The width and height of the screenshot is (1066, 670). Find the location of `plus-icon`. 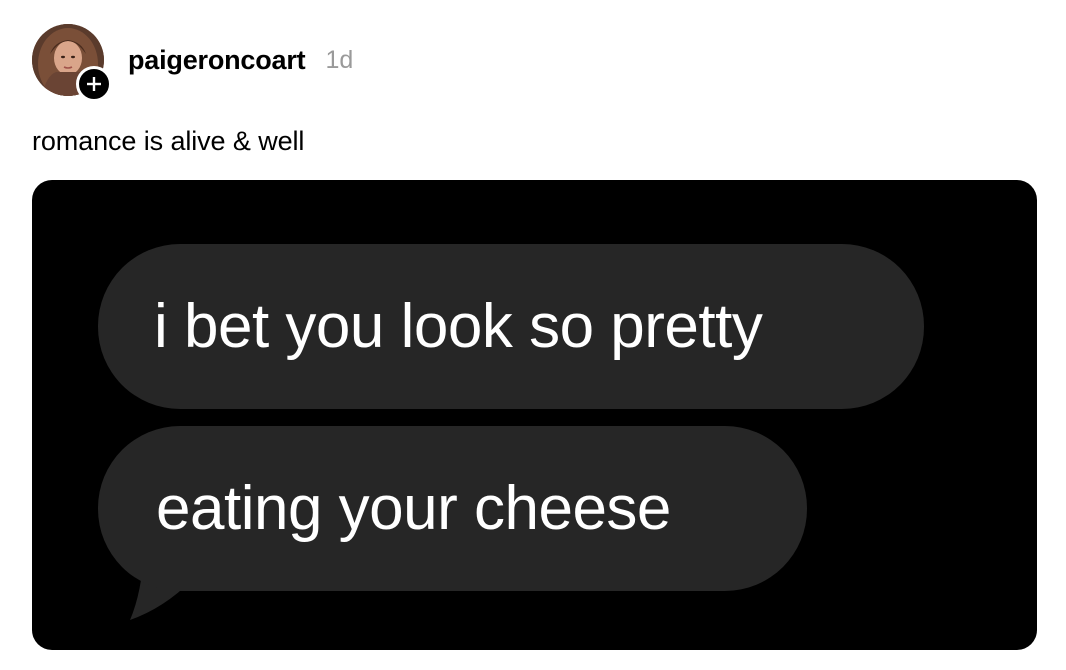

plus-icon is located at coordinates (94, 84).